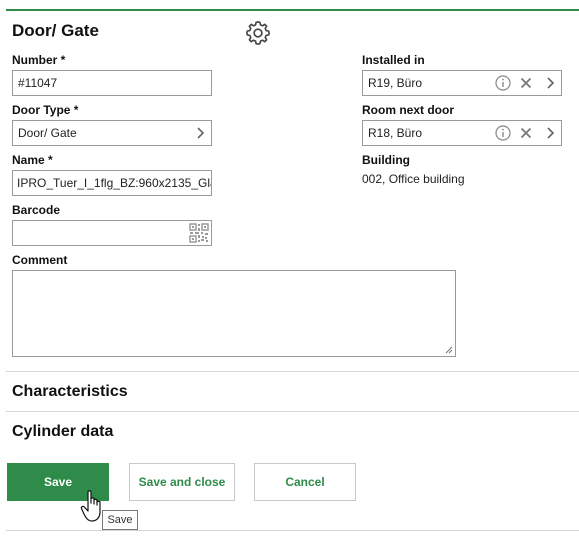 The width and height of the screenshot is (579, 543). What do you see at coordinates (199, 233) in the screenshot?
I see `qr-code-icon` at bounding box center [199, 233].